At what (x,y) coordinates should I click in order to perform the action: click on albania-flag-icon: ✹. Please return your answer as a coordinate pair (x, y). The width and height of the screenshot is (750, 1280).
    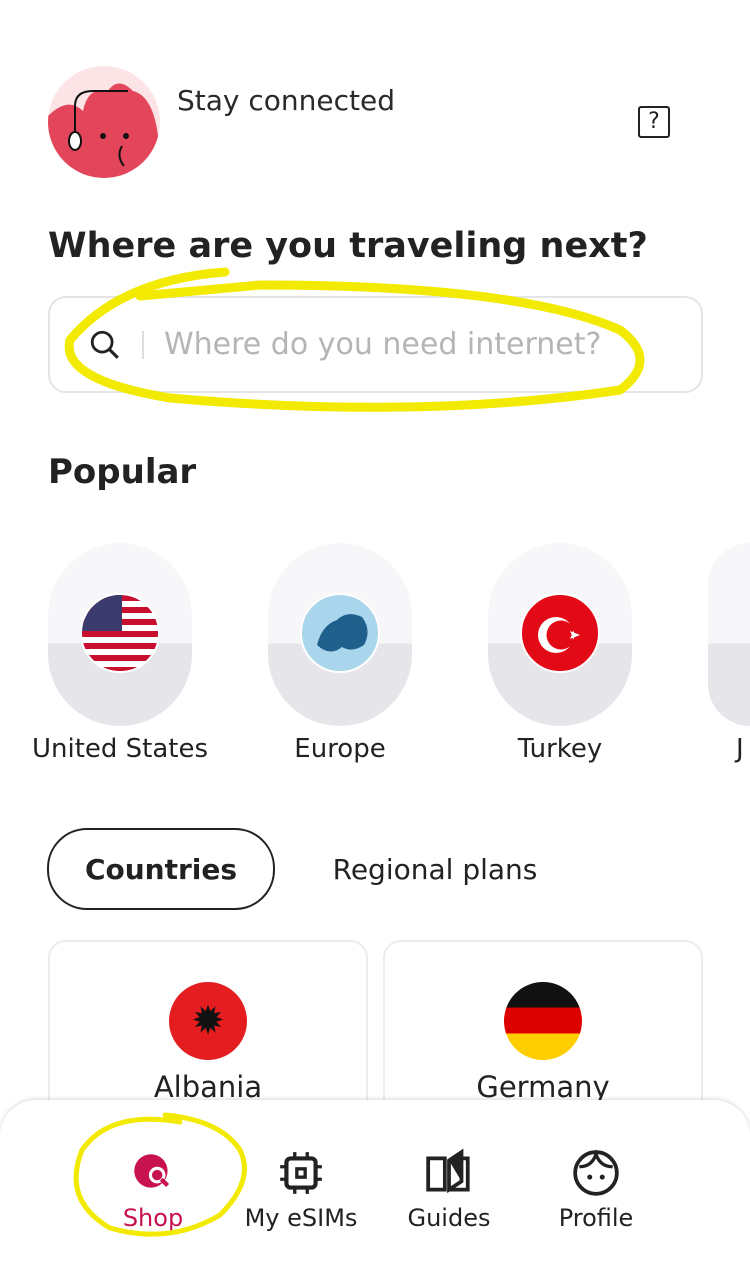
    Looking at the image, I should click on (208, 1021).